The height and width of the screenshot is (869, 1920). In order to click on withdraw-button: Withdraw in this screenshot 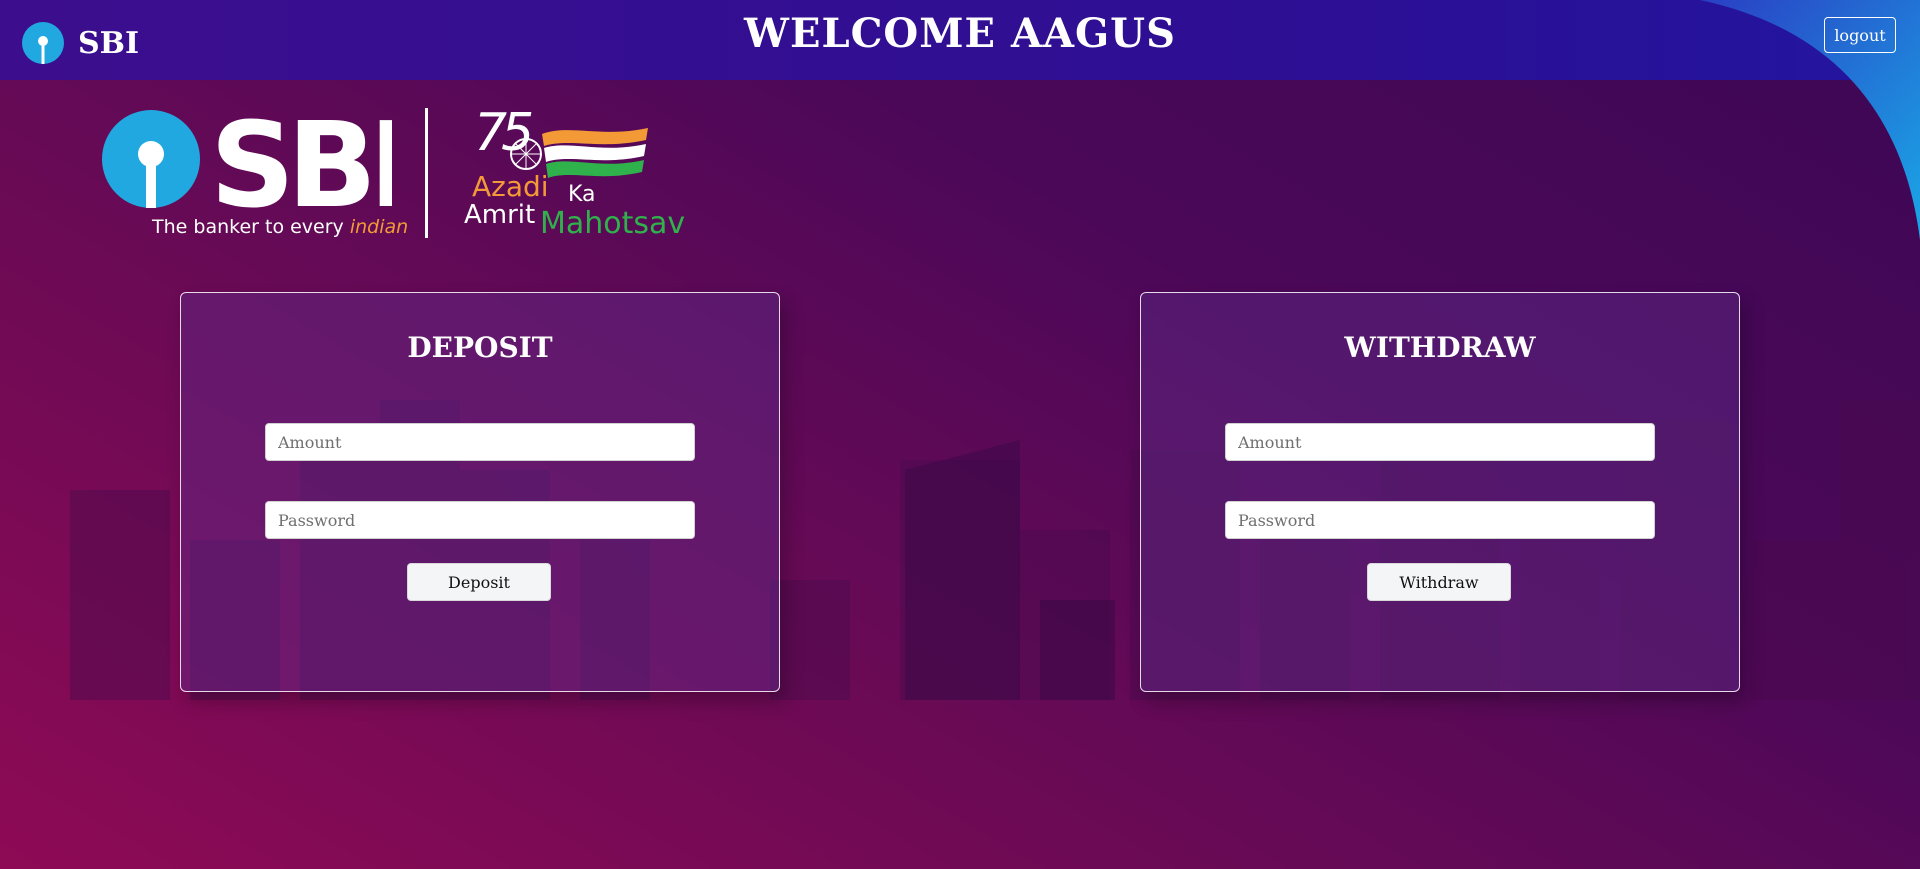, I will do `click(1439, 582)`.